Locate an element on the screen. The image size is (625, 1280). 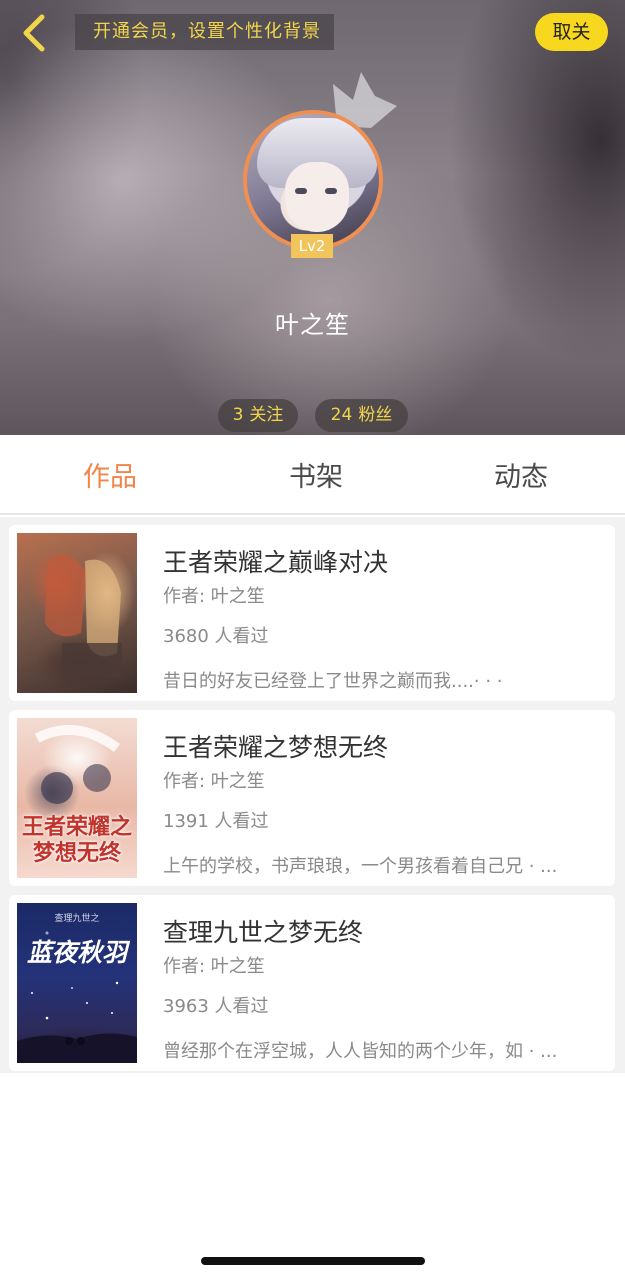
avatar-container: Lv2 is located at coordinates (323, 163).